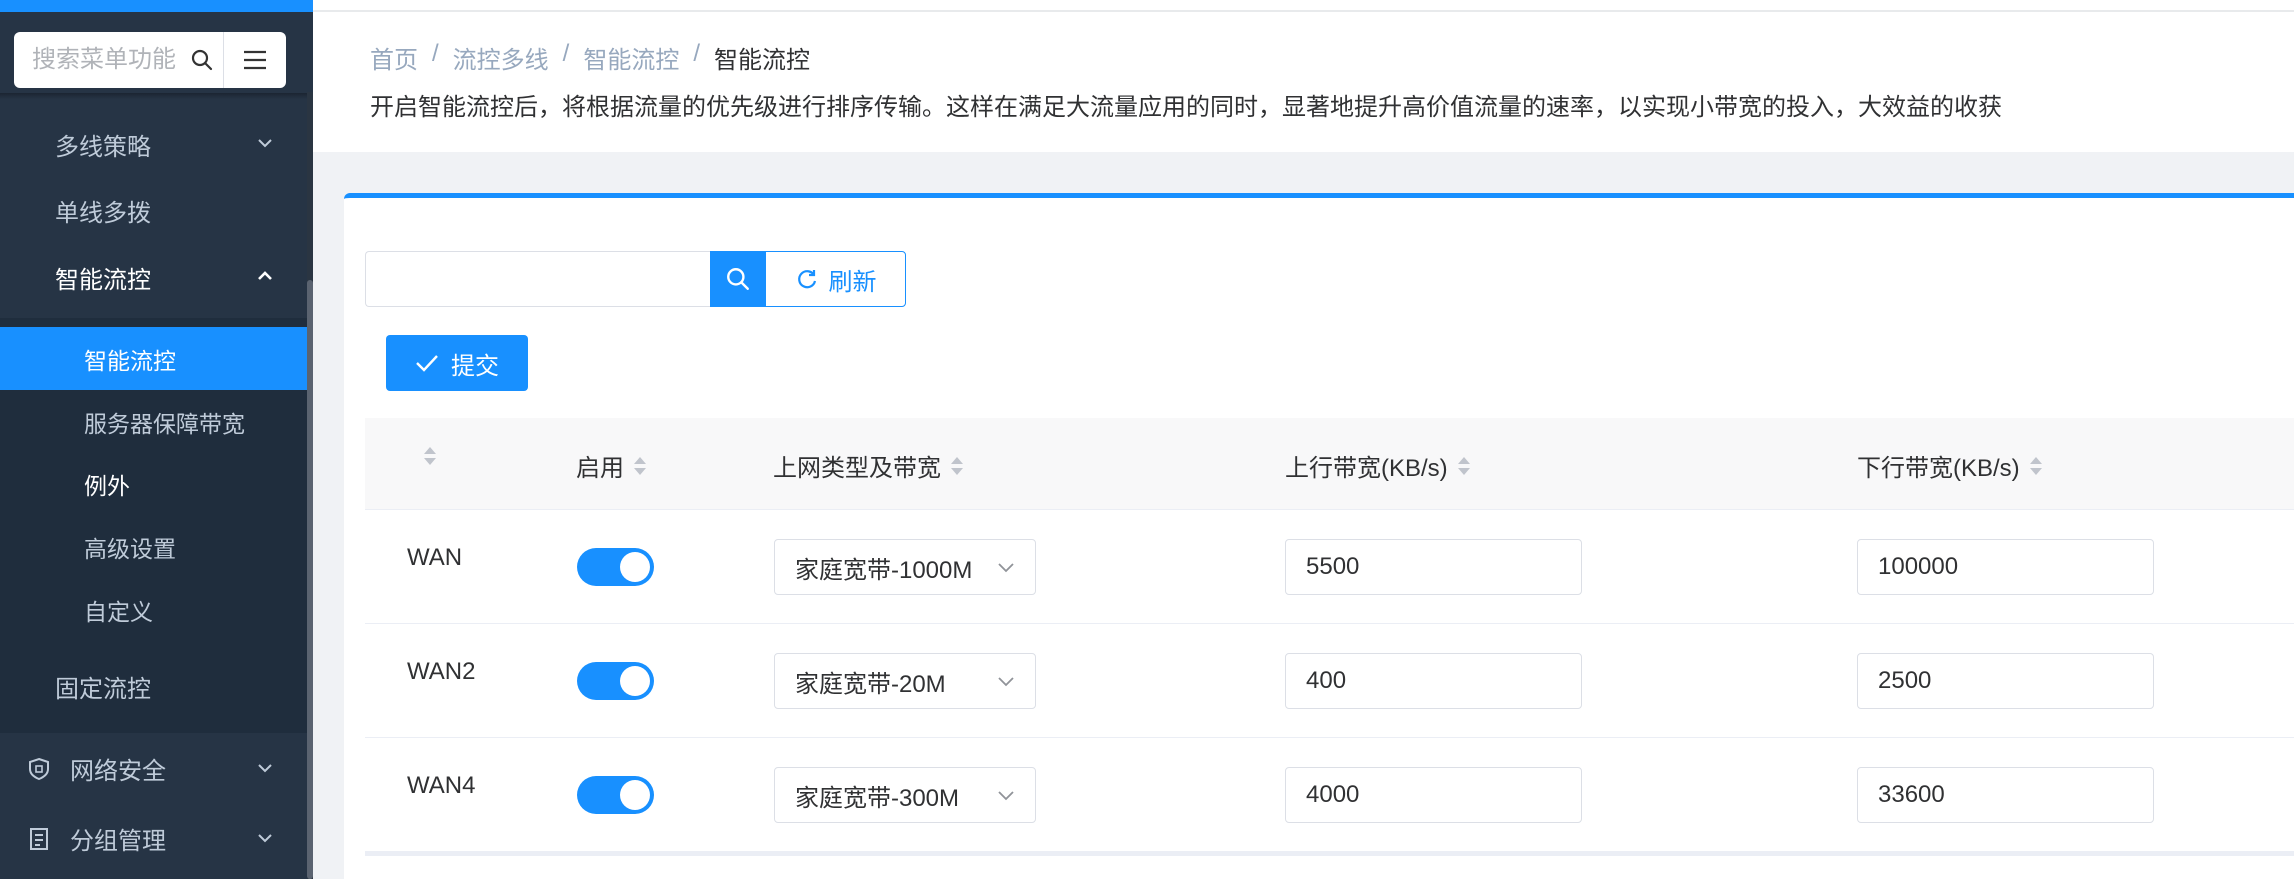  What do you see at coordinates (394, 57) in the screenshot?
I see `breadcrumb-home: 首页` at bounding box center [394, 57].